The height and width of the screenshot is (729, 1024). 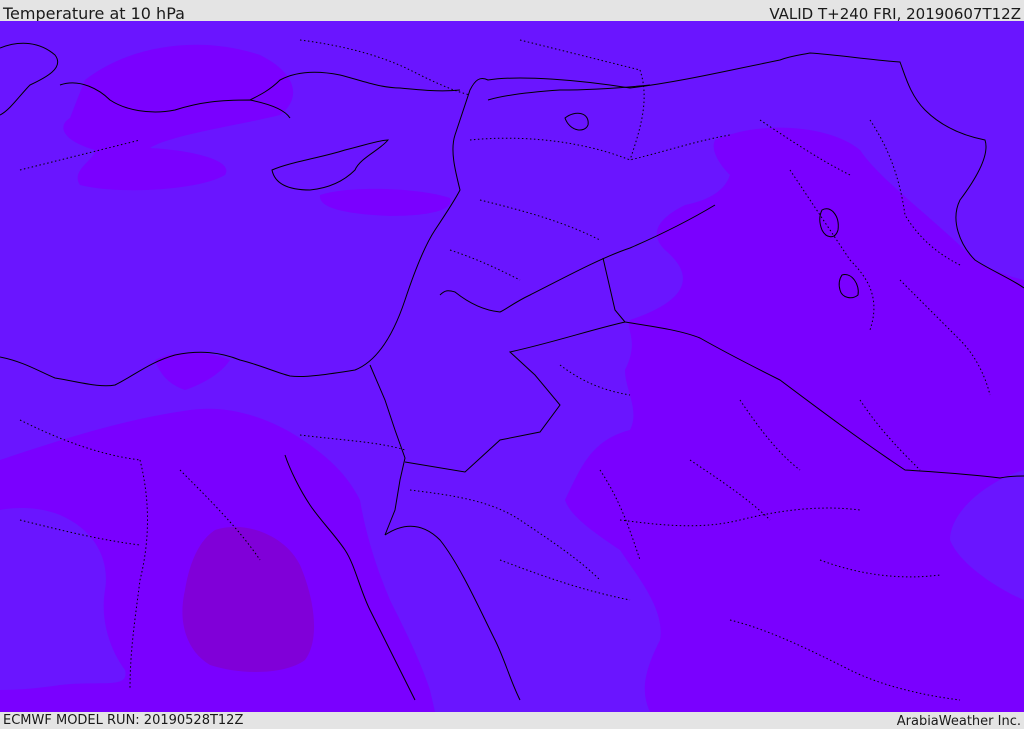 What do you see at coordinates (94, 13) in the screenshot?
I see `map-title: Temperature at 10 hPa` at bounding box center [94, 13].